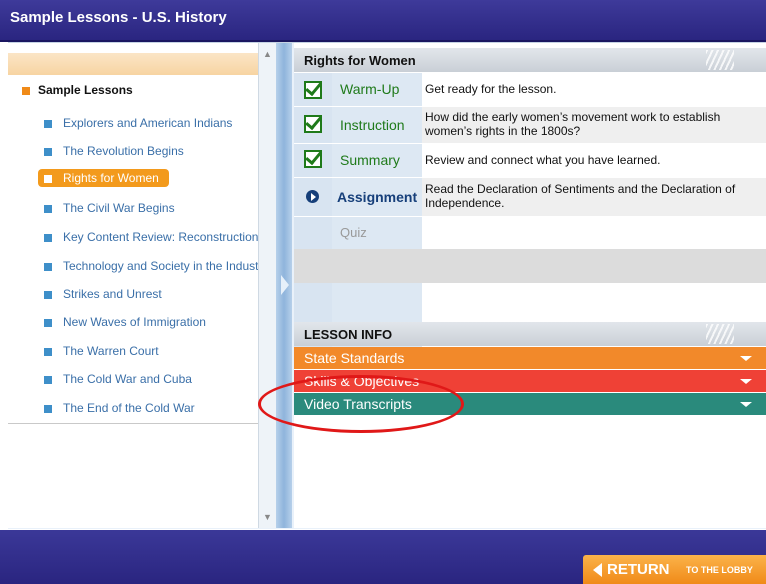  Describe the element at coordinates (267, 285) in the screenshot. I see `lesson-list-scrollbar: ▲ ▼` at that location.